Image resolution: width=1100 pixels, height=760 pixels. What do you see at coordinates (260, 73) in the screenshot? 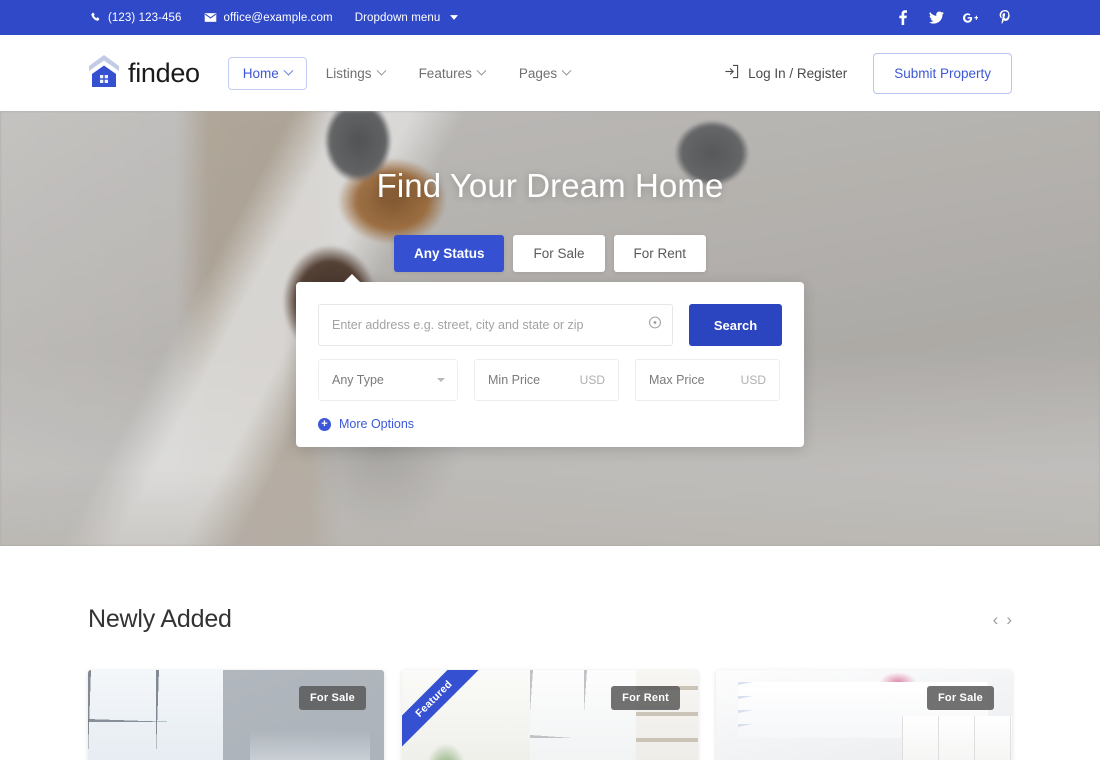
I see `nav-label-home: Home` at bounding box center [260, 73].